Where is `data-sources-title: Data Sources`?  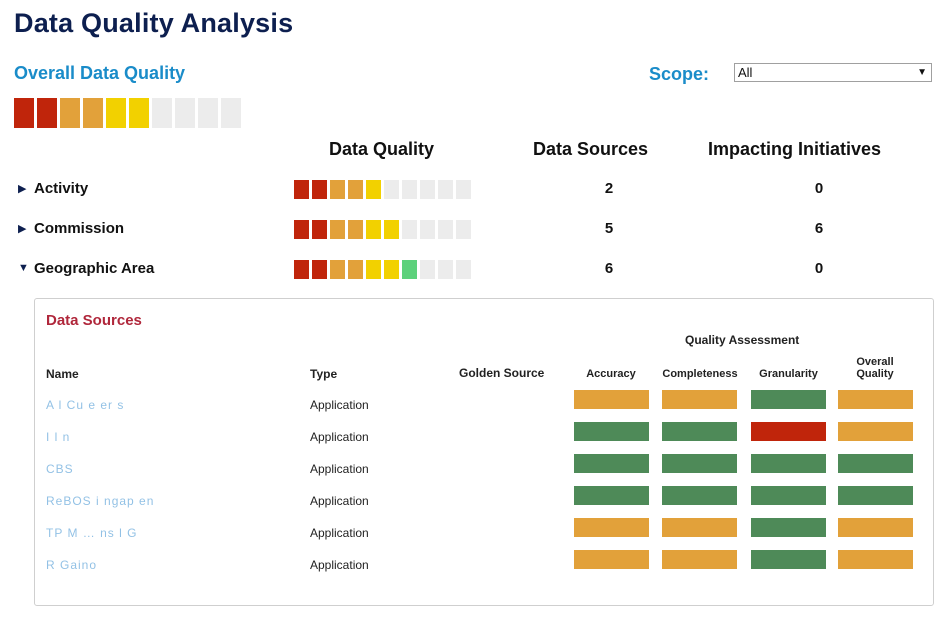
data-sources-title: Data Sources is located at coordinates (94, 320).